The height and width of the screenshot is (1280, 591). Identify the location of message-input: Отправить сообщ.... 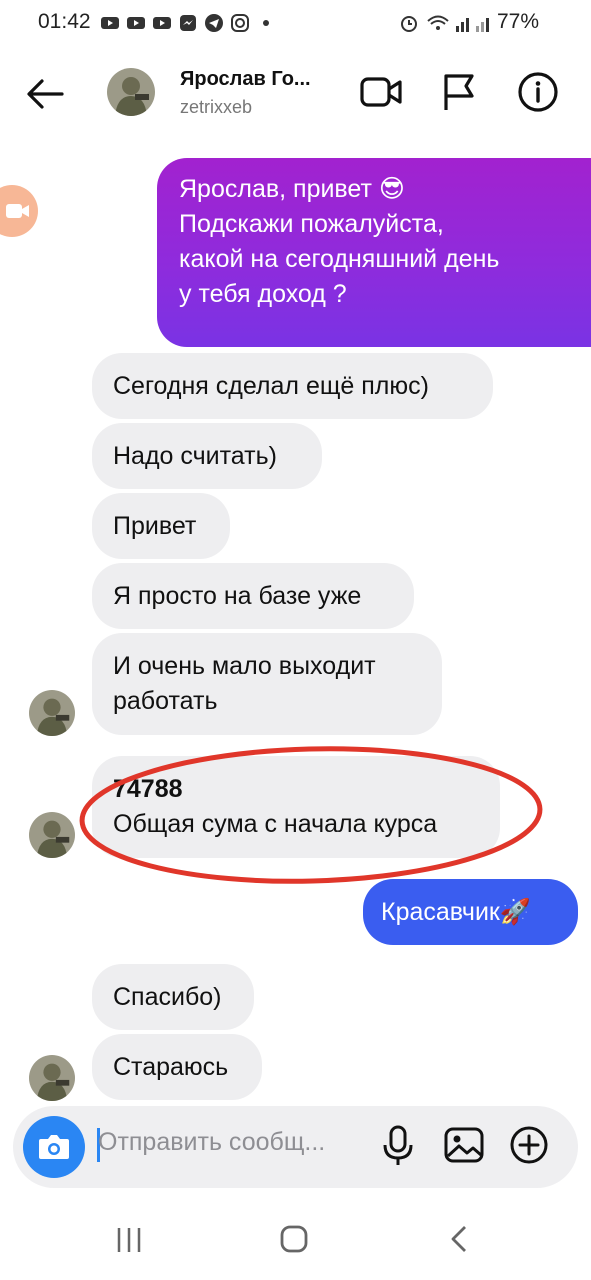
(211, 1142).